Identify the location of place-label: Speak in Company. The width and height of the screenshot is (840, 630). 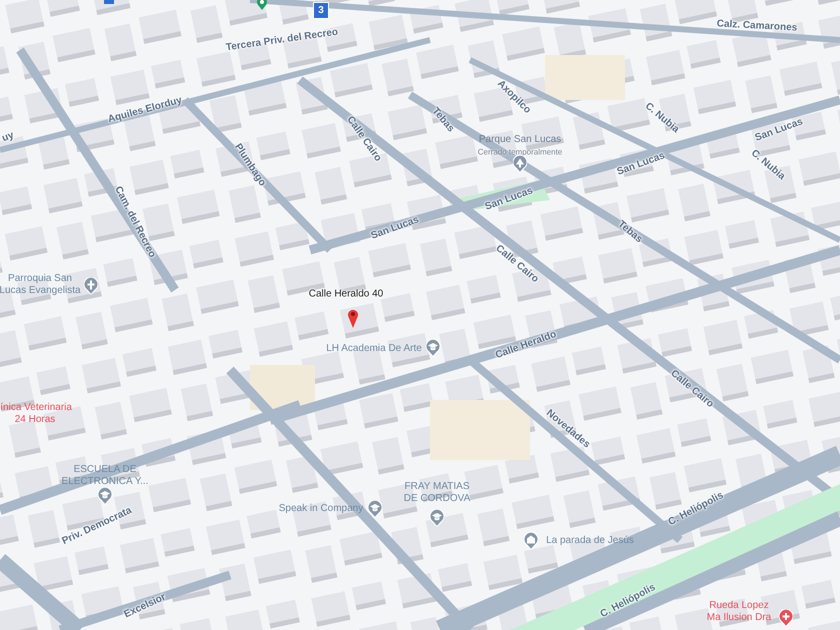
(321, 509).